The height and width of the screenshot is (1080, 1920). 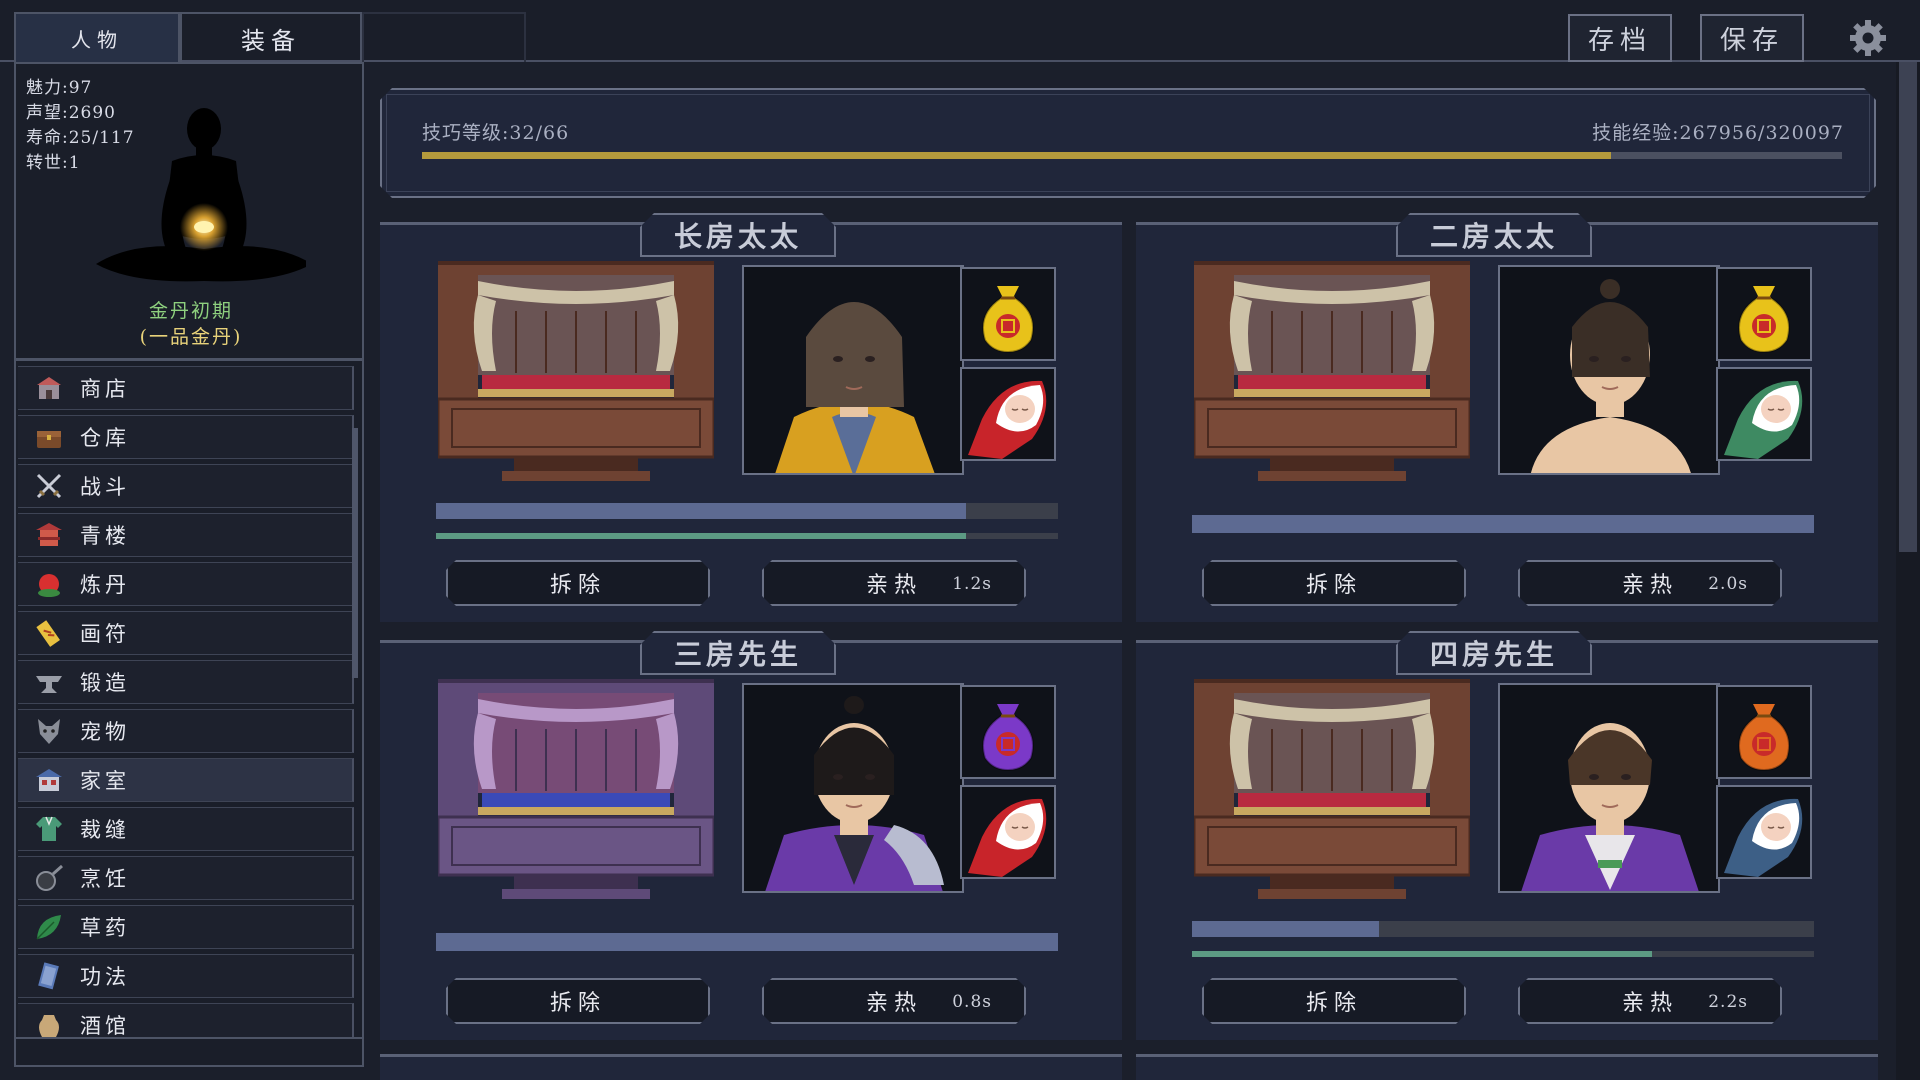 What do you see at coordinates (49, 927) in the screenshot?
I see `herb-leaf-icon` at bounding box center [49, 927].